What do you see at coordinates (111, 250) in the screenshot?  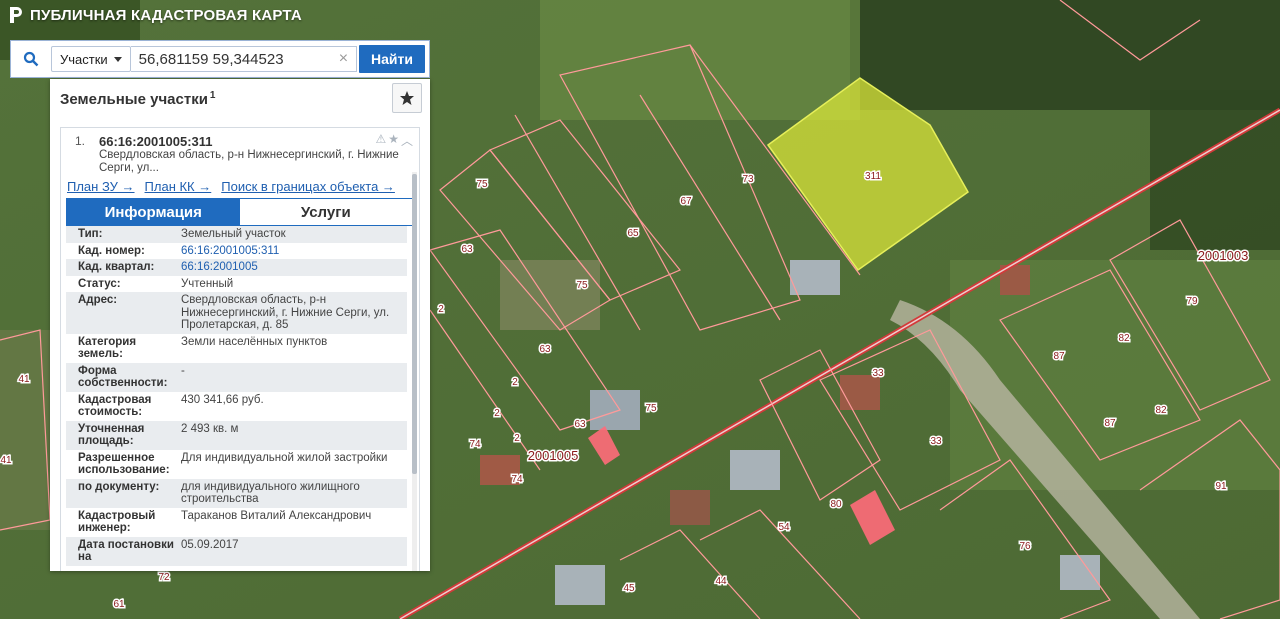 I see `info-row-key: Кад. номер:` at bounding box center [111, 250].